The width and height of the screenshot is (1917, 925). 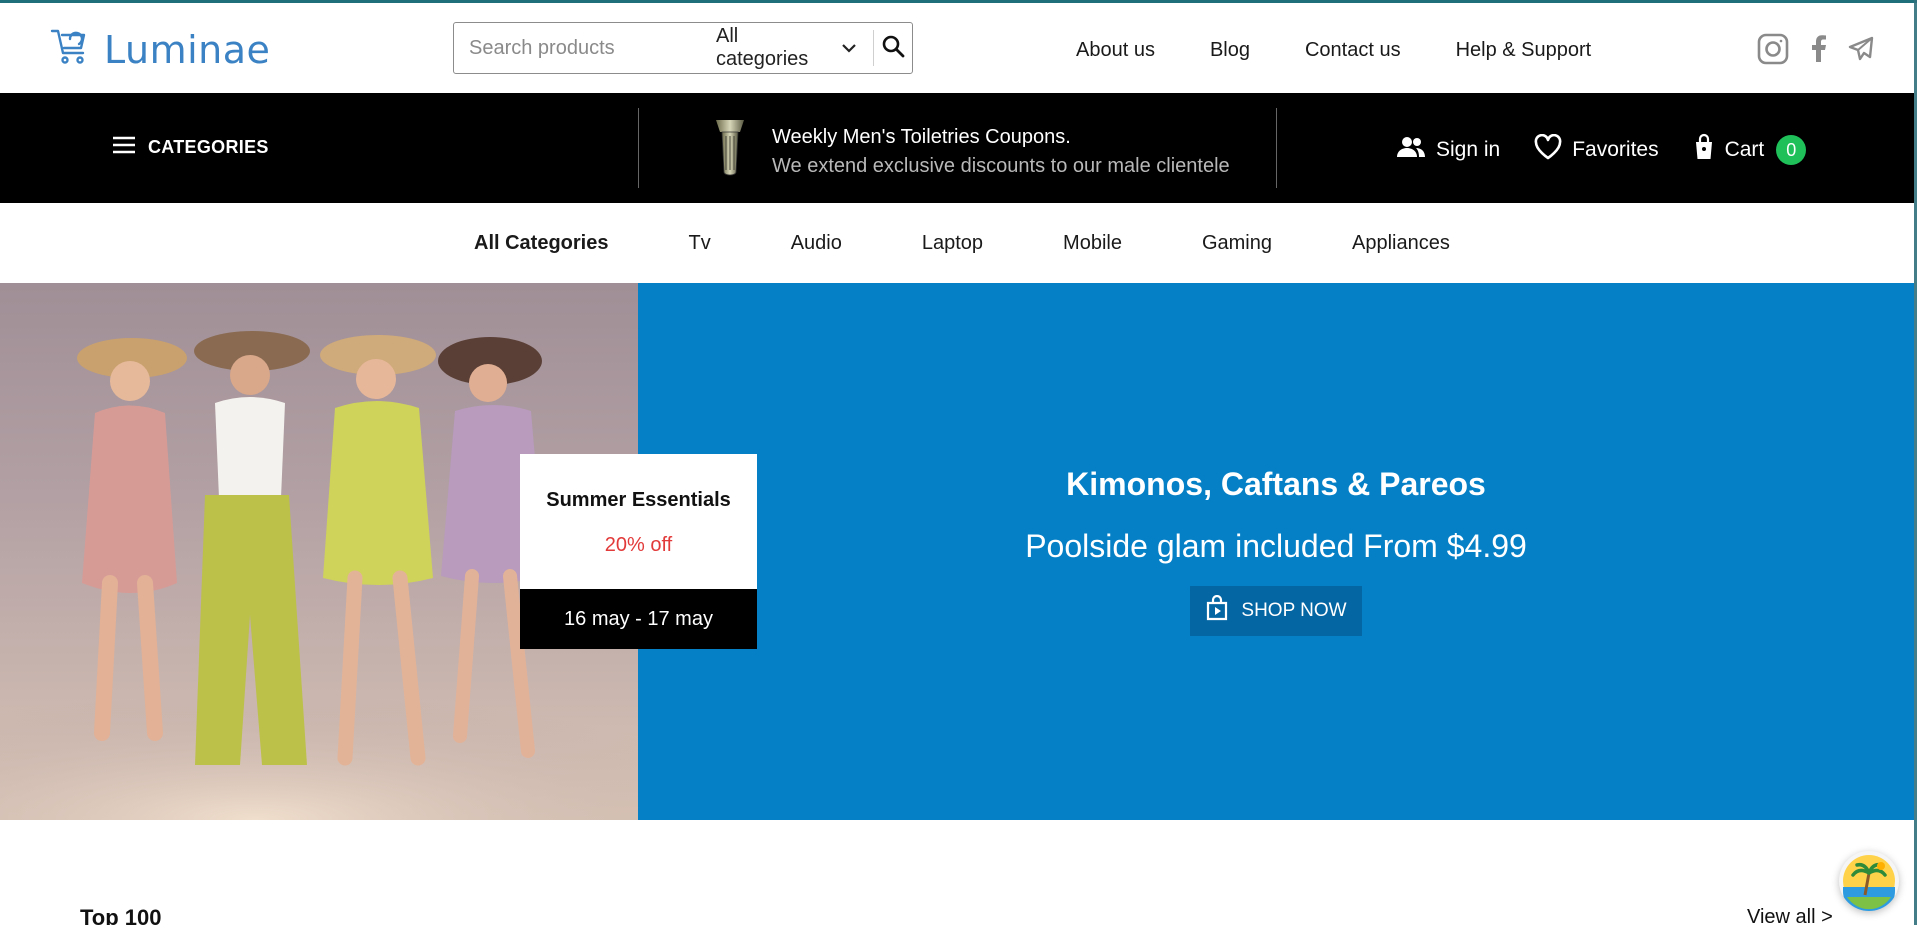 What do you see at coordinates (762, 47) in the screenshot?
I see `search-category-label: All categories` at bounding box center [762, 47].